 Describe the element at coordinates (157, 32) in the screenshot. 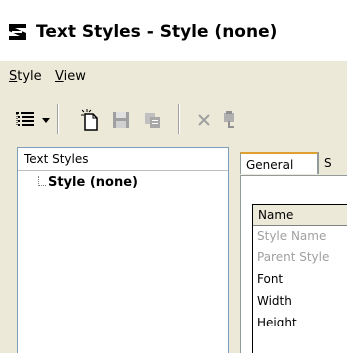

I see `window-title: Text Styles - Style (none)` at that location.